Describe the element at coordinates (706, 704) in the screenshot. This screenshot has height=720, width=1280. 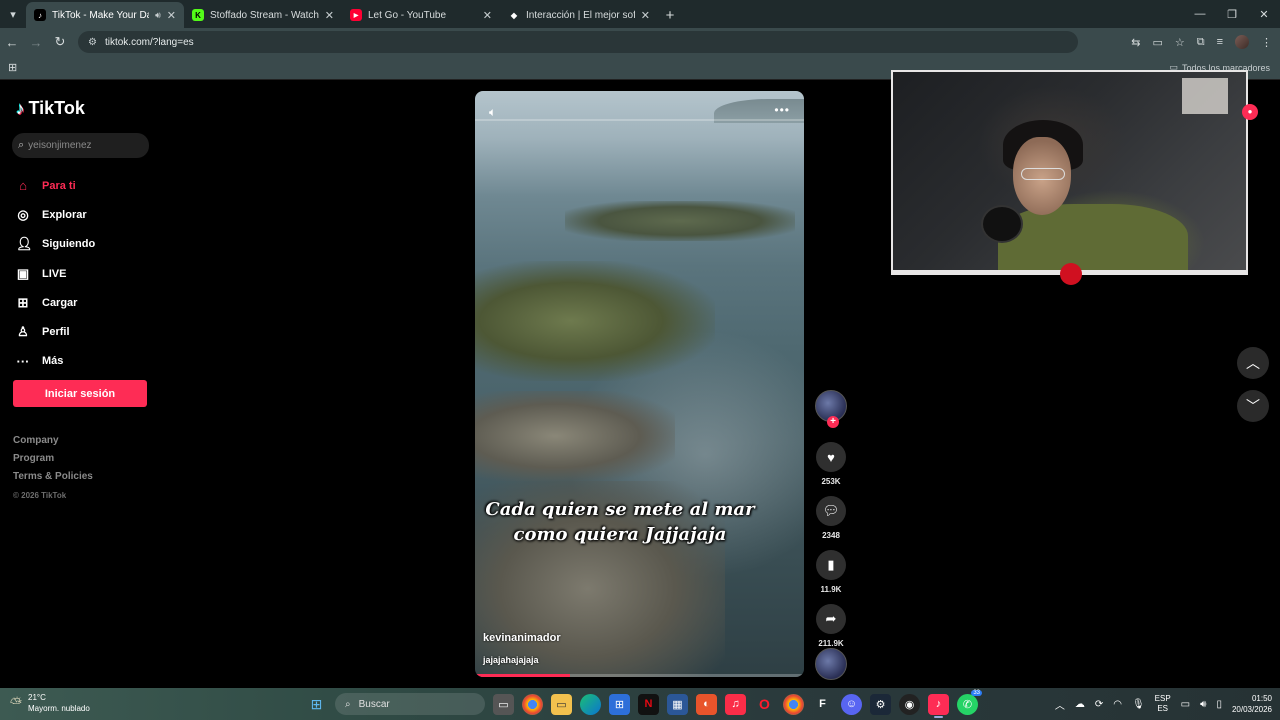
I see `office-icon: ◐` at that location.